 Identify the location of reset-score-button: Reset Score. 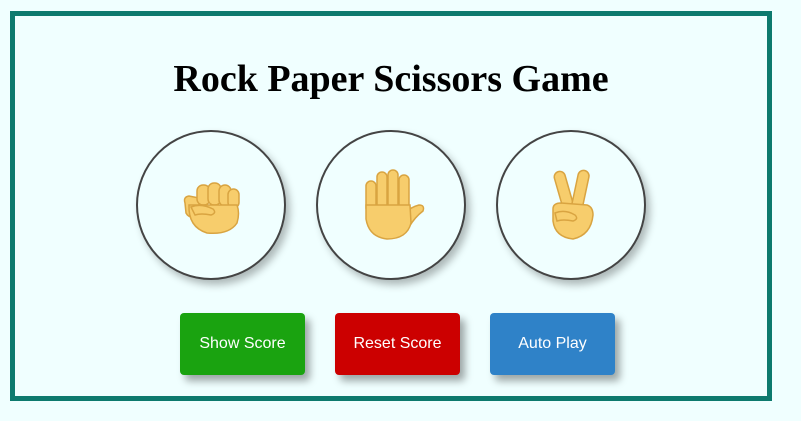
(397, 344).